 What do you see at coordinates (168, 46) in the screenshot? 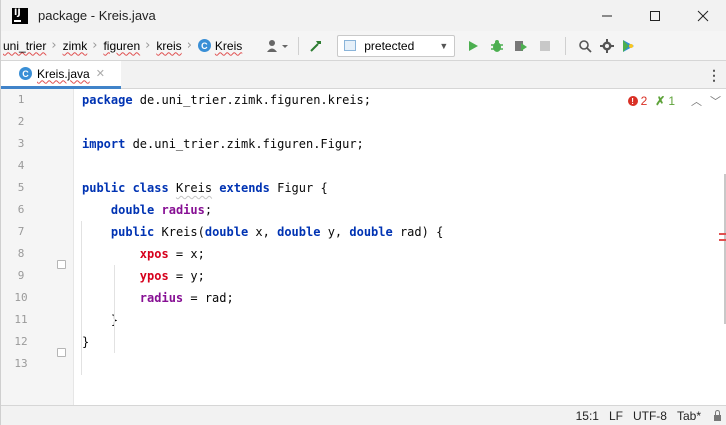
I see `breadcrumb-kreis-package: kreis` at bounding box center [168, 46].